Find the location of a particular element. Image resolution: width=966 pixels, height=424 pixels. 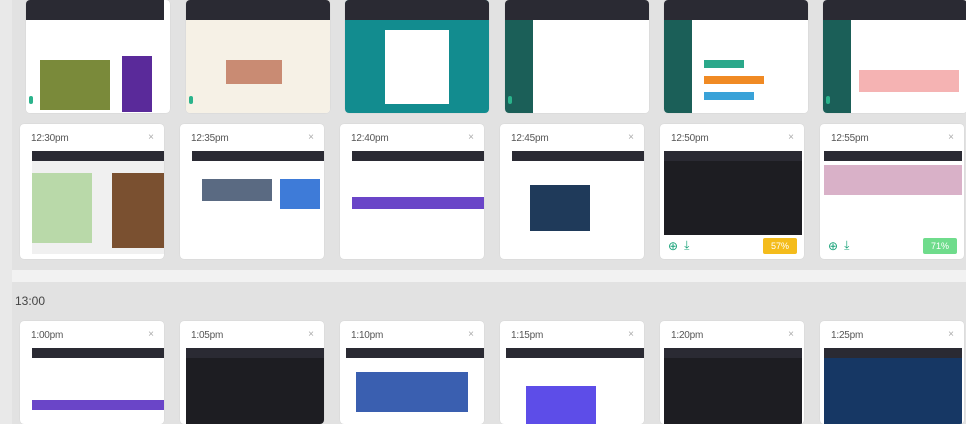

card-time: 12:35pm is located at coordinates (210, 138).